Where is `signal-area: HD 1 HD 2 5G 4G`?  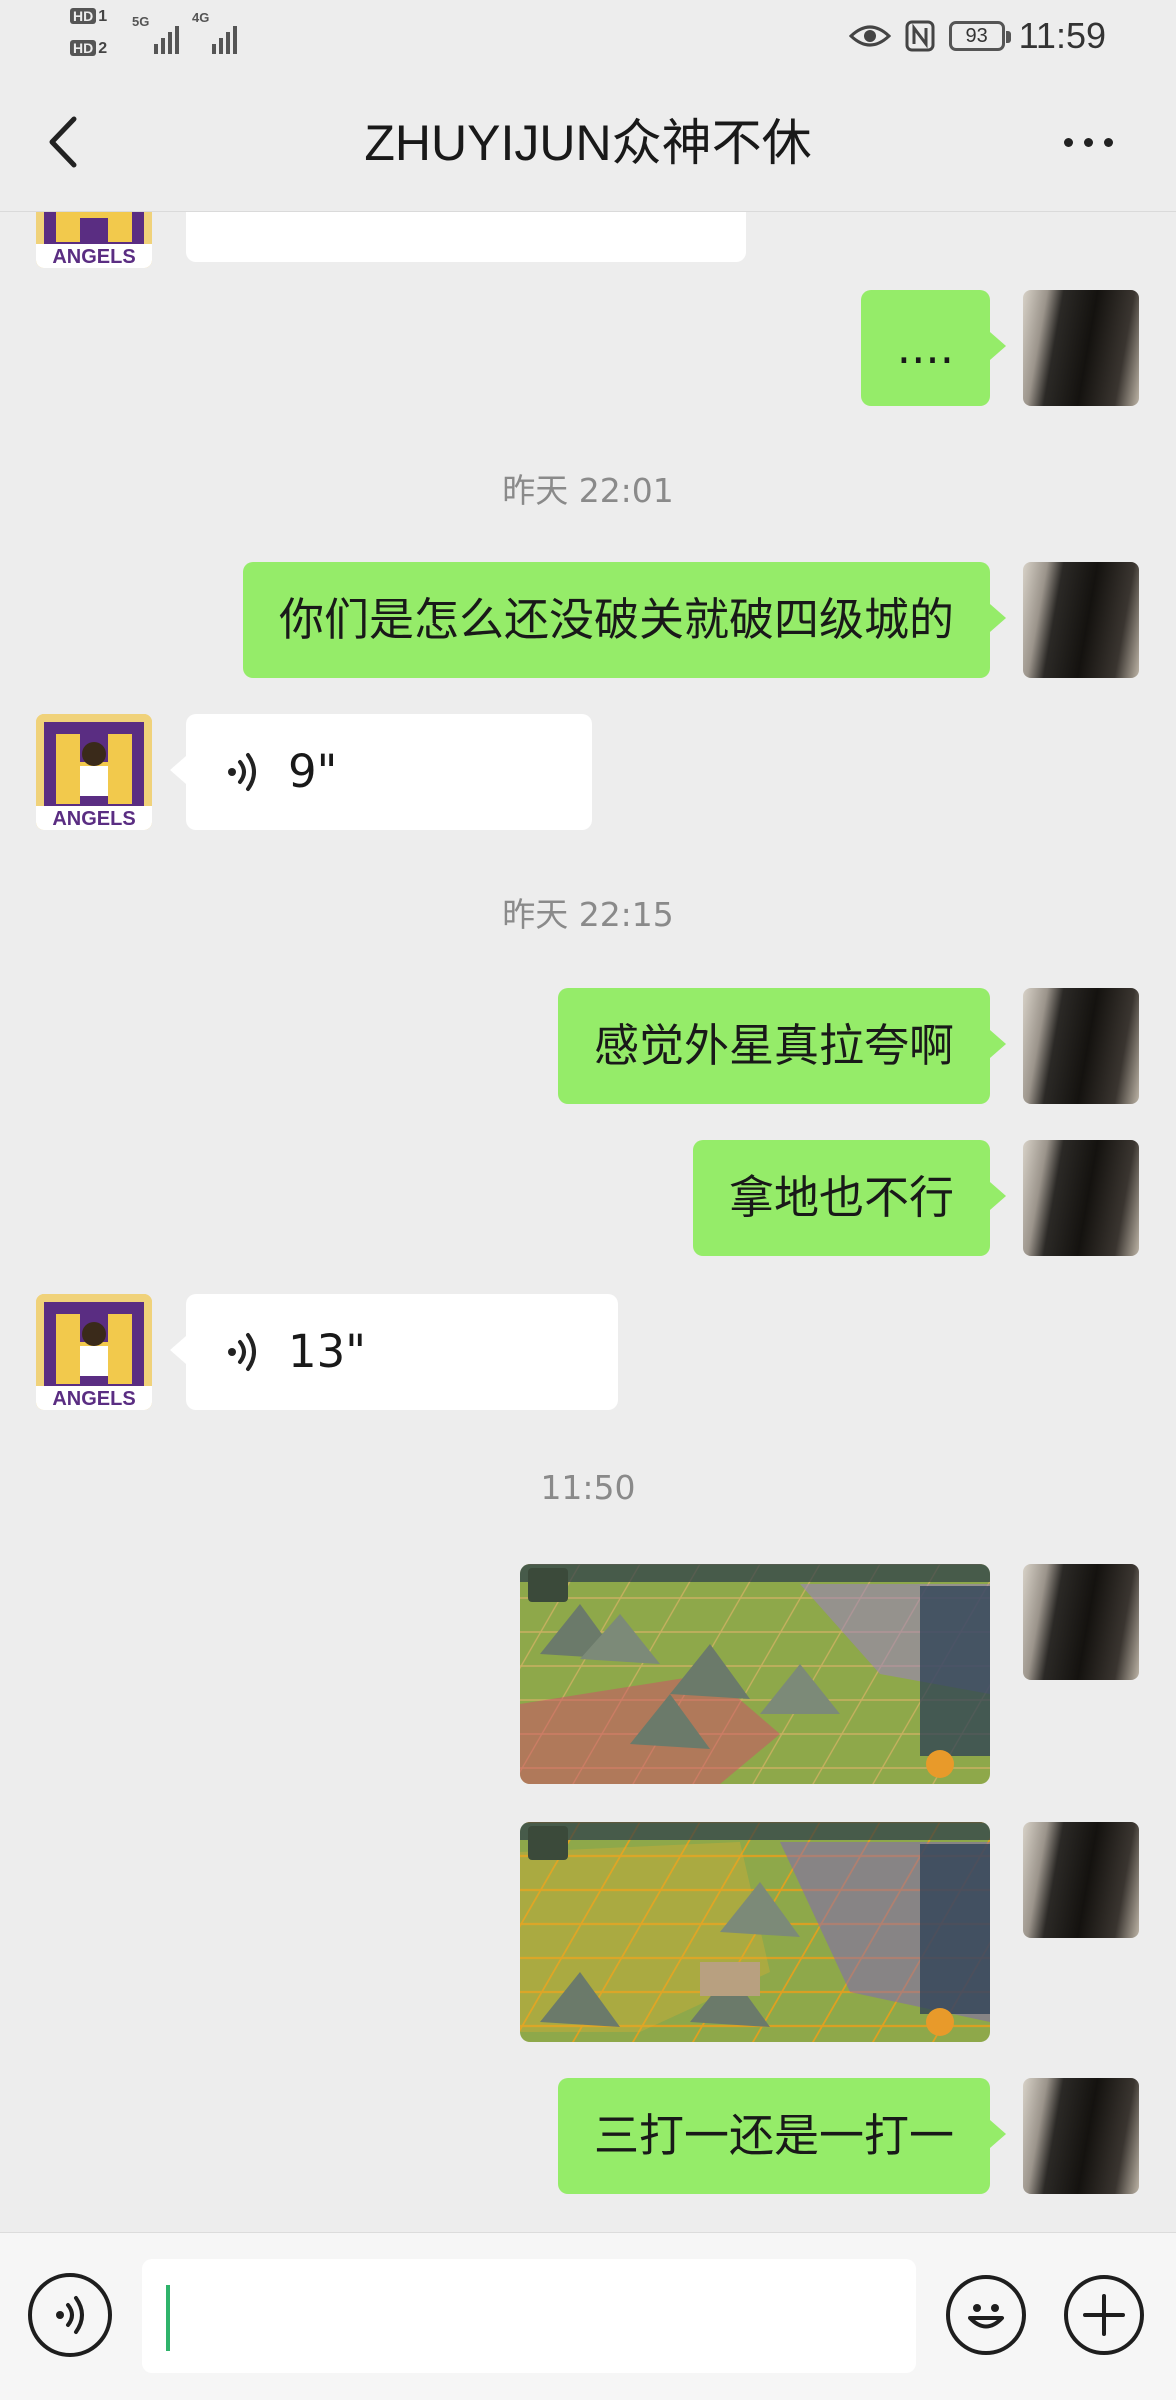
signal-area: HD 1 HD 2 5G 4G is located at coordinates (170, 37).